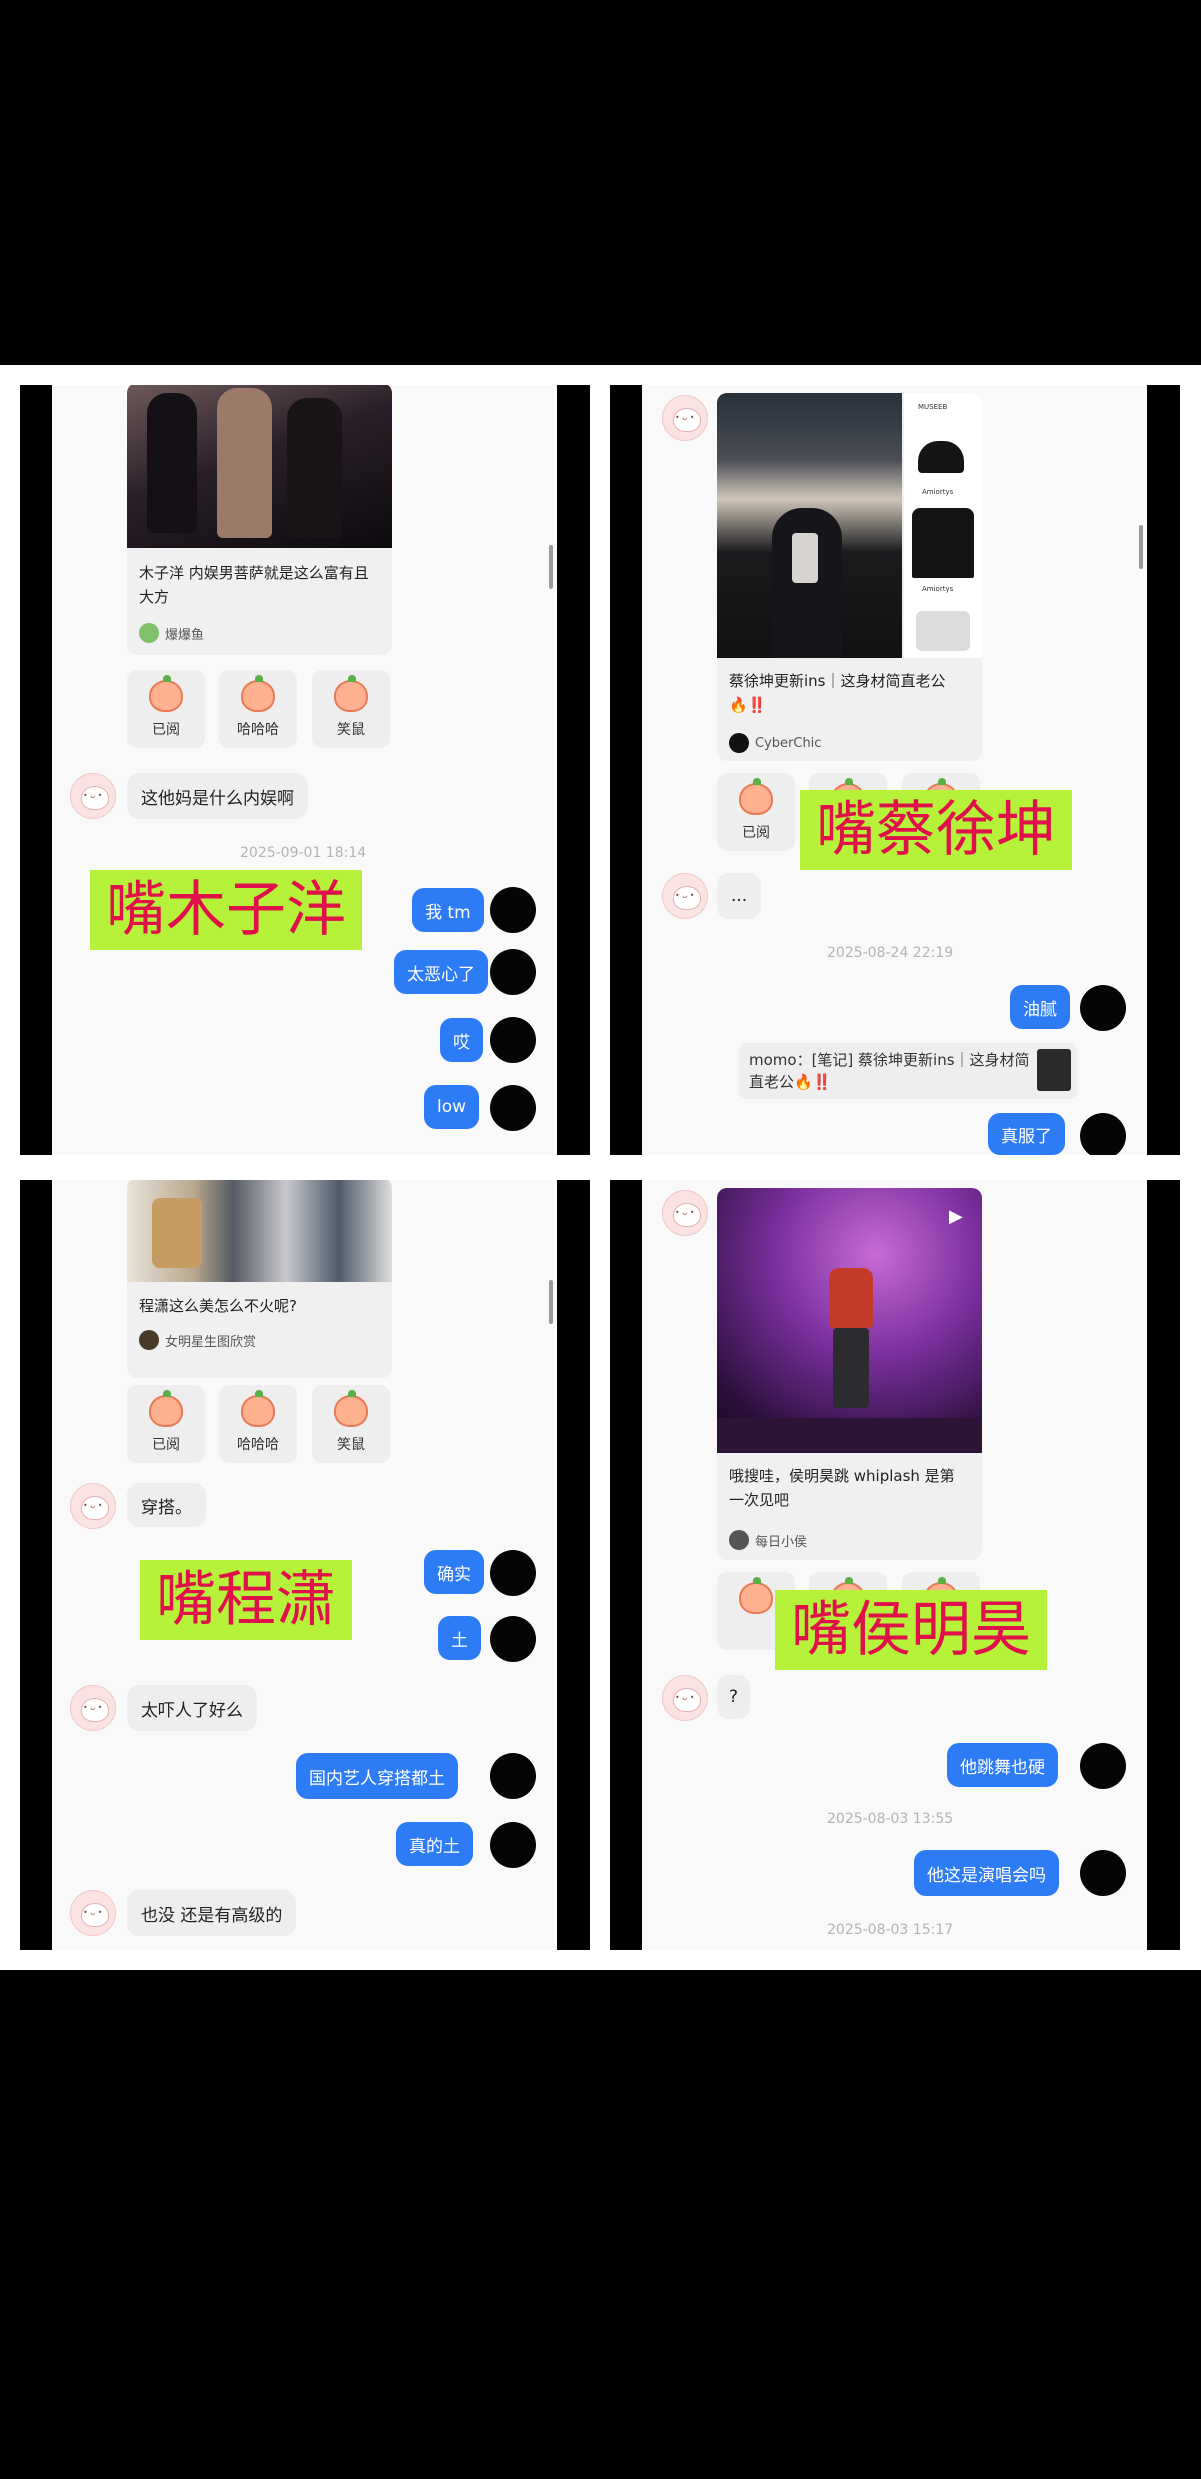 This screenshot has width=1201, height=2479. What do you see at coordinates (377, 1776) in the screenshot?
I see `outgoing-message: 国内艺人穿搭都土` at bounding box center [377, 1776].